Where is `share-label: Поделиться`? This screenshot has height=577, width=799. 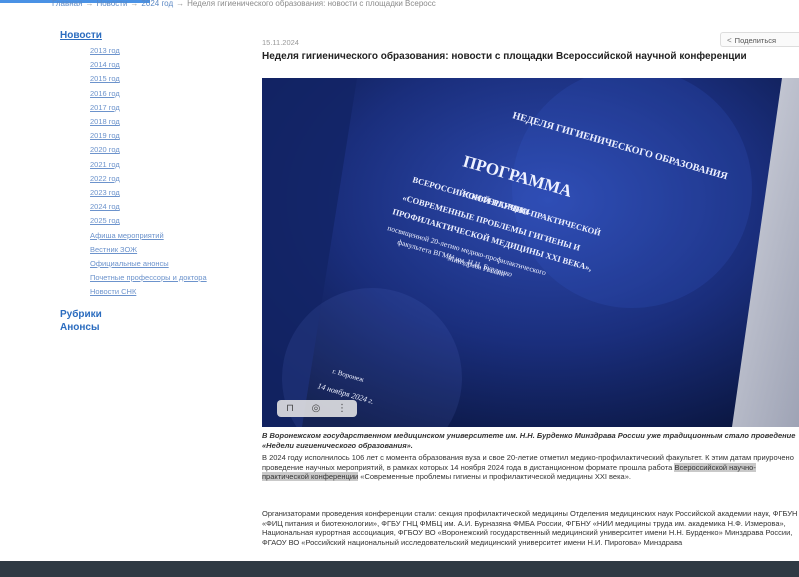
share-label: Поделиться is located at coordinates (755, 40).